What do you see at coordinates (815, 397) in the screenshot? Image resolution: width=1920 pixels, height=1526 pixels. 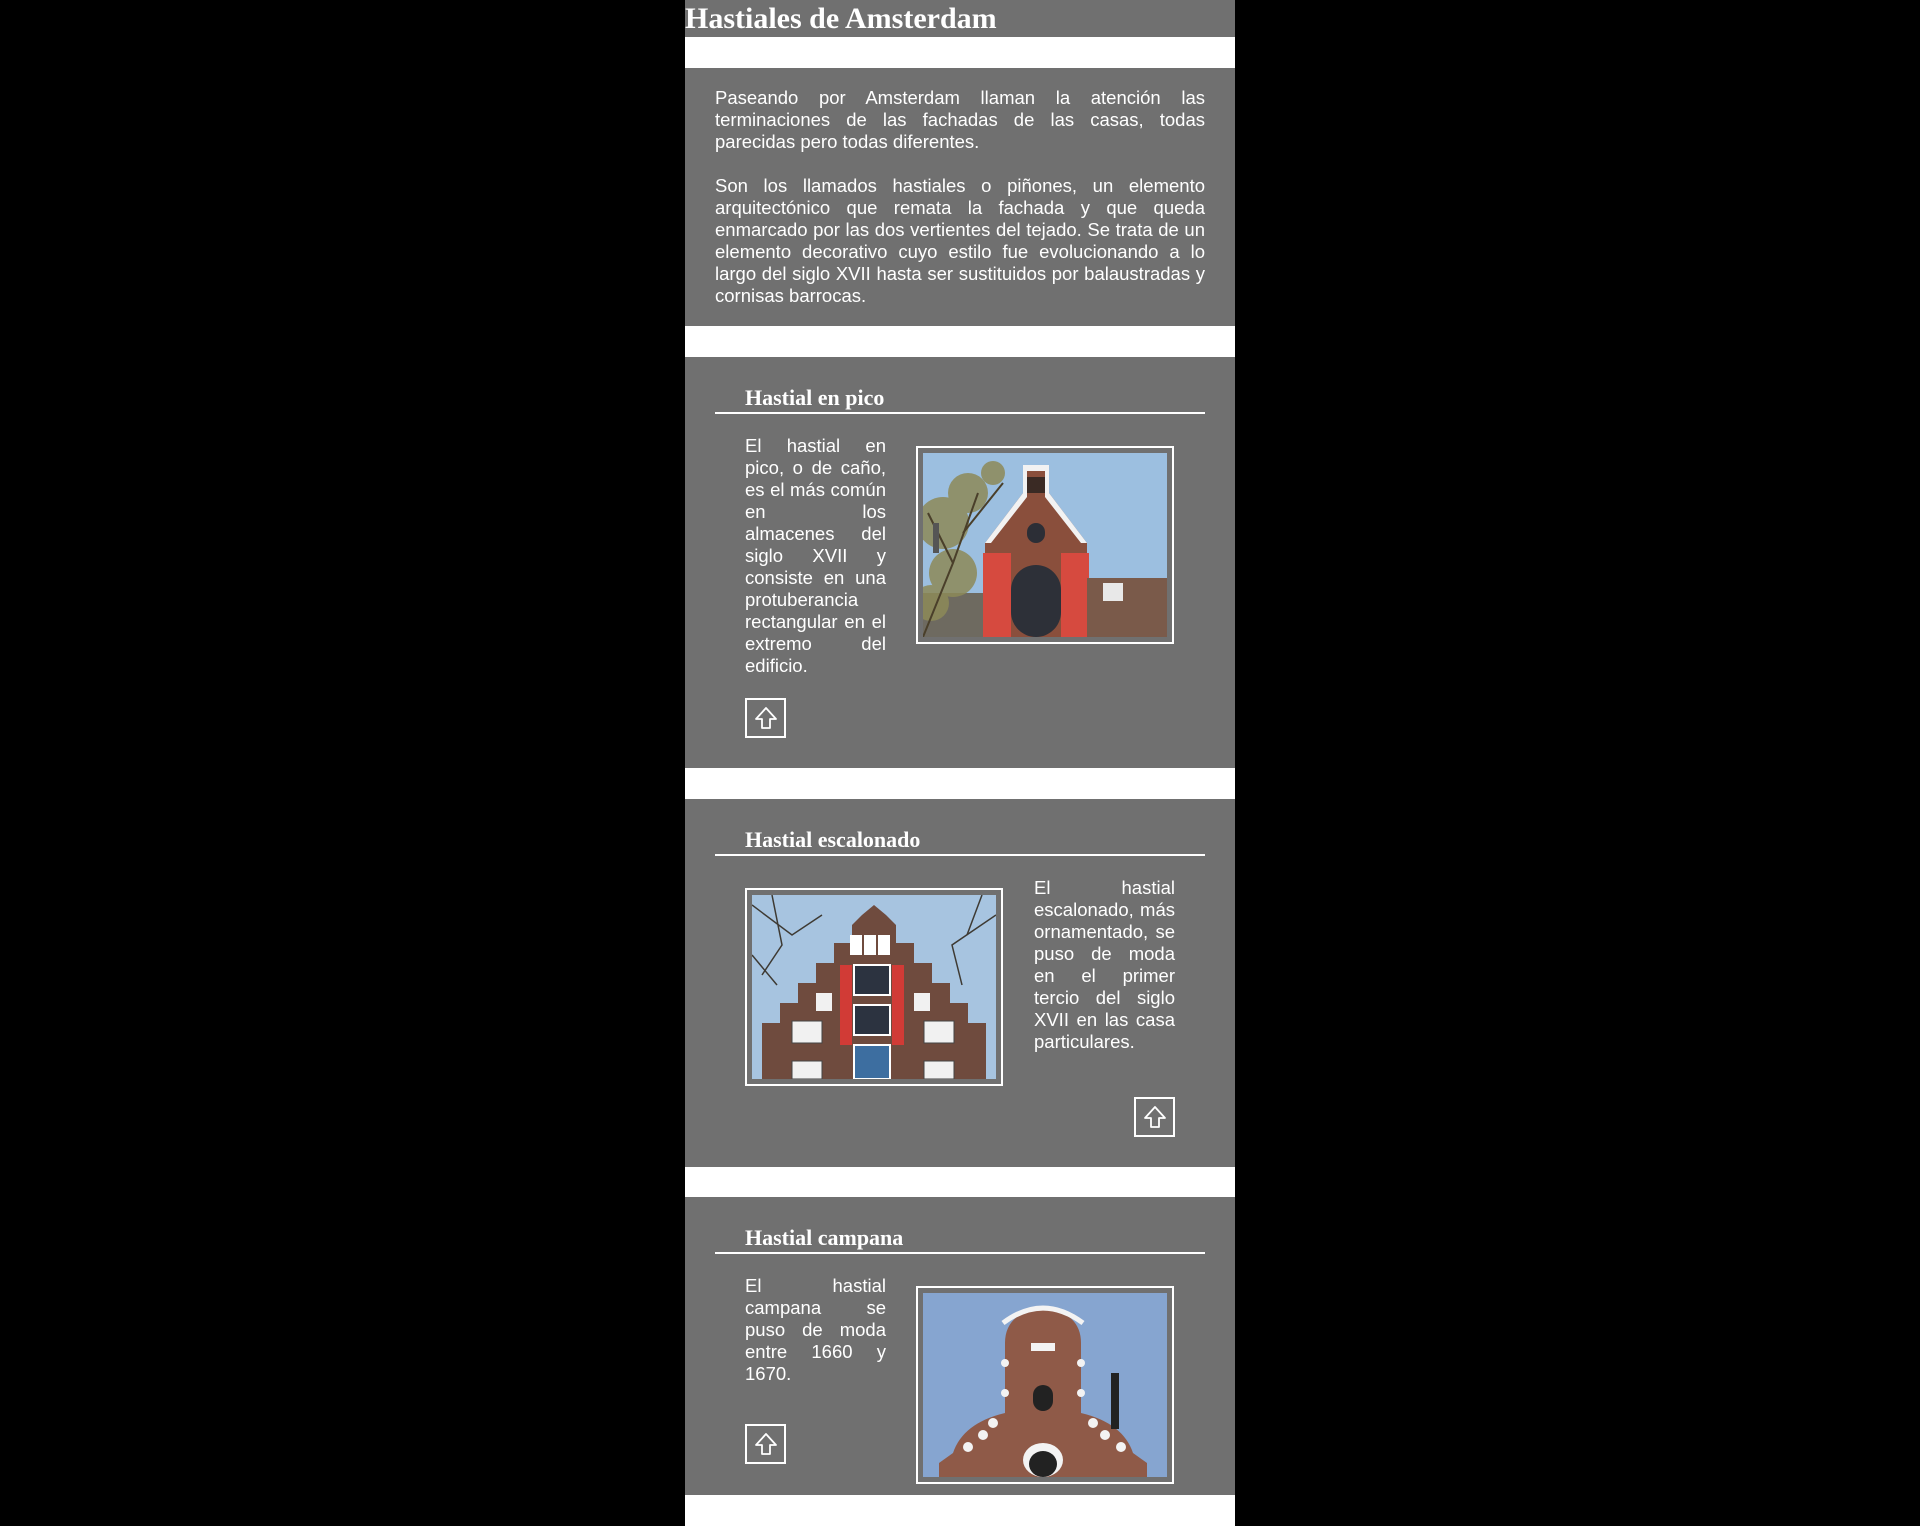 I see `section-title: Hastial en pico` at bounding box center [815, 397].